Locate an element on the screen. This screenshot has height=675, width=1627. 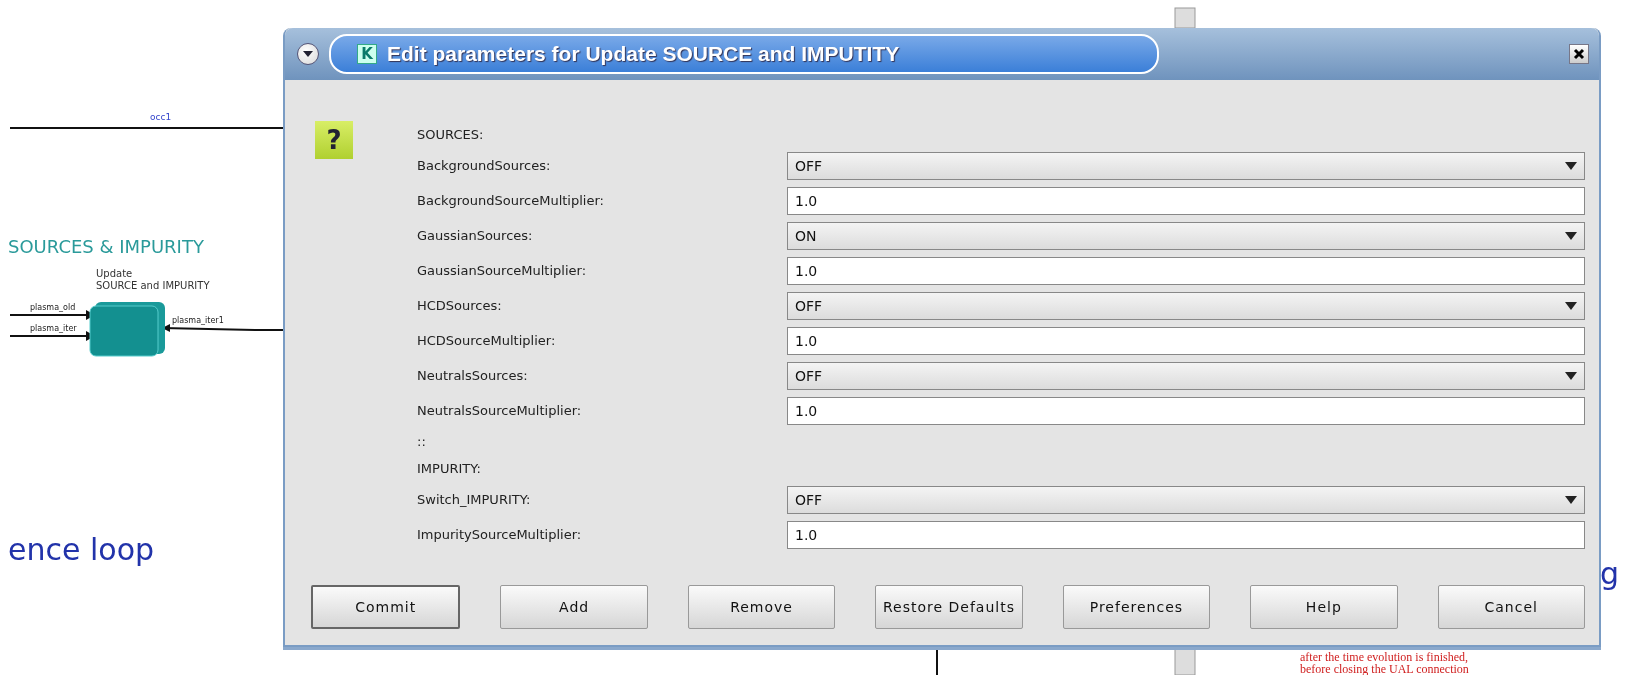
field-label: NeutralsSources: is located at coordinates (473, 376).